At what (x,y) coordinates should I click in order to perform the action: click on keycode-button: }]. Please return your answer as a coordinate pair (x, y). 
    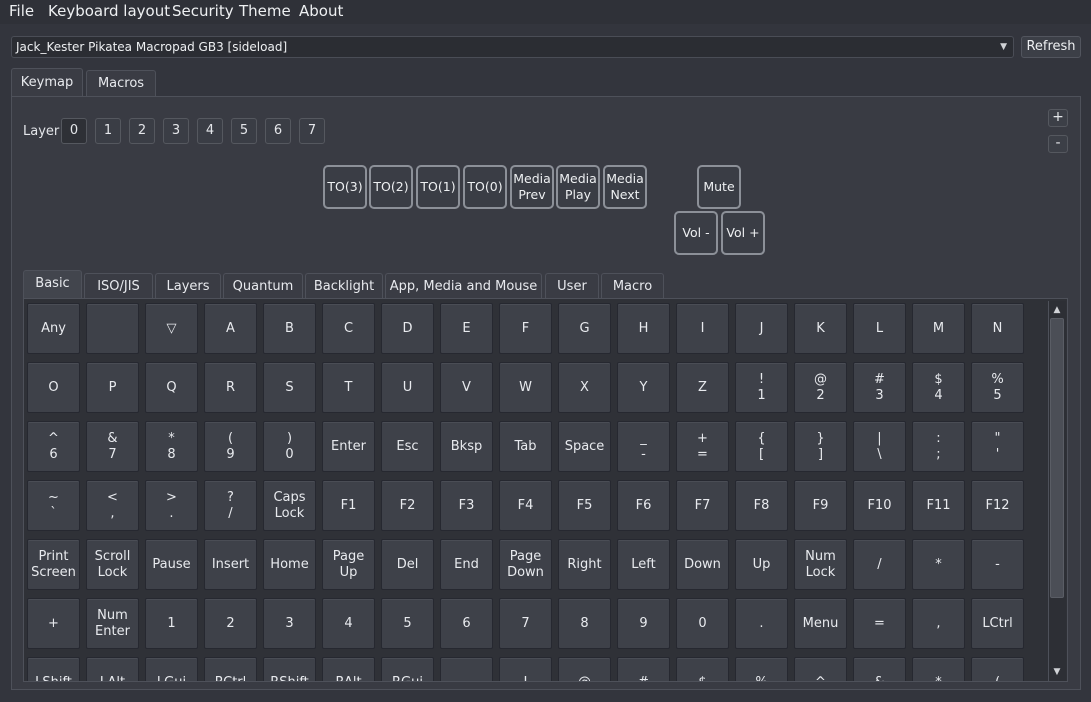
    Looking at the image, I should click on (820, 446).